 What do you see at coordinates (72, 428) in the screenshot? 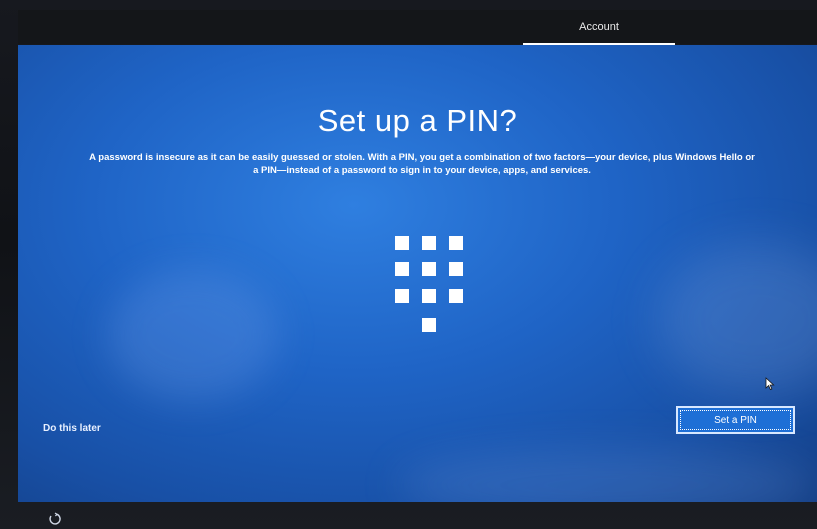
I see `do-this-later-link: Do this later` at bounding box center [72, 428].